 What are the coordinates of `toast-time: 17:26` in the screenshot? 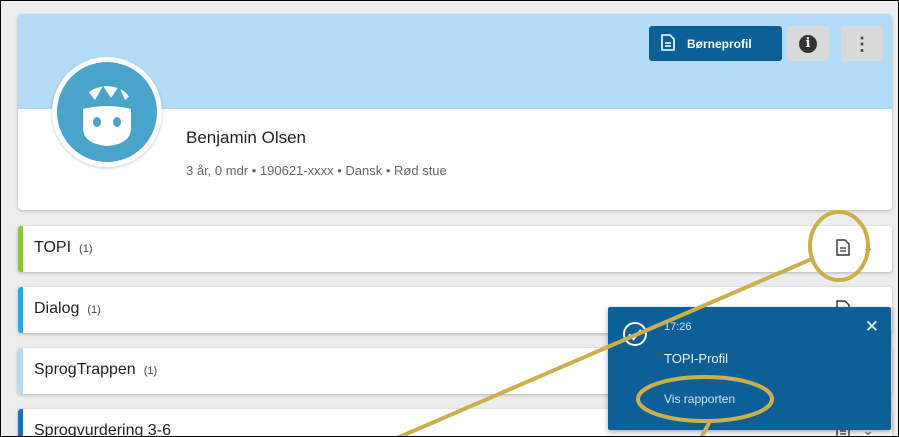 It's located at (678, 327).